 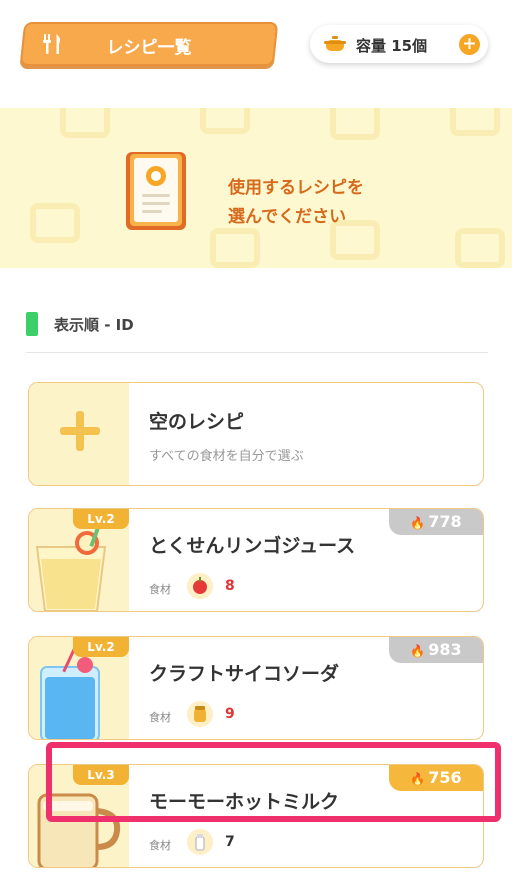 I want to click on empty-recipe-thumb, so click(x=79, y=434).